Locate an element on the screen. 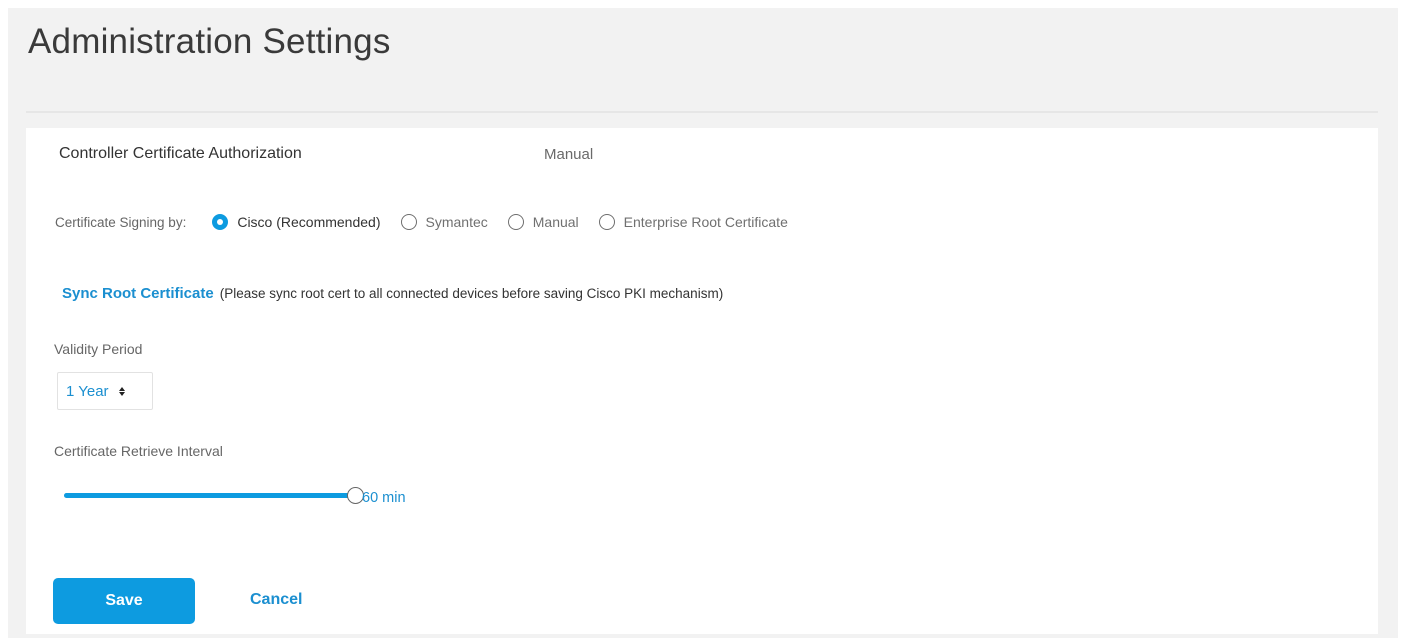  slider-fill is located at coordinates (210, 495).